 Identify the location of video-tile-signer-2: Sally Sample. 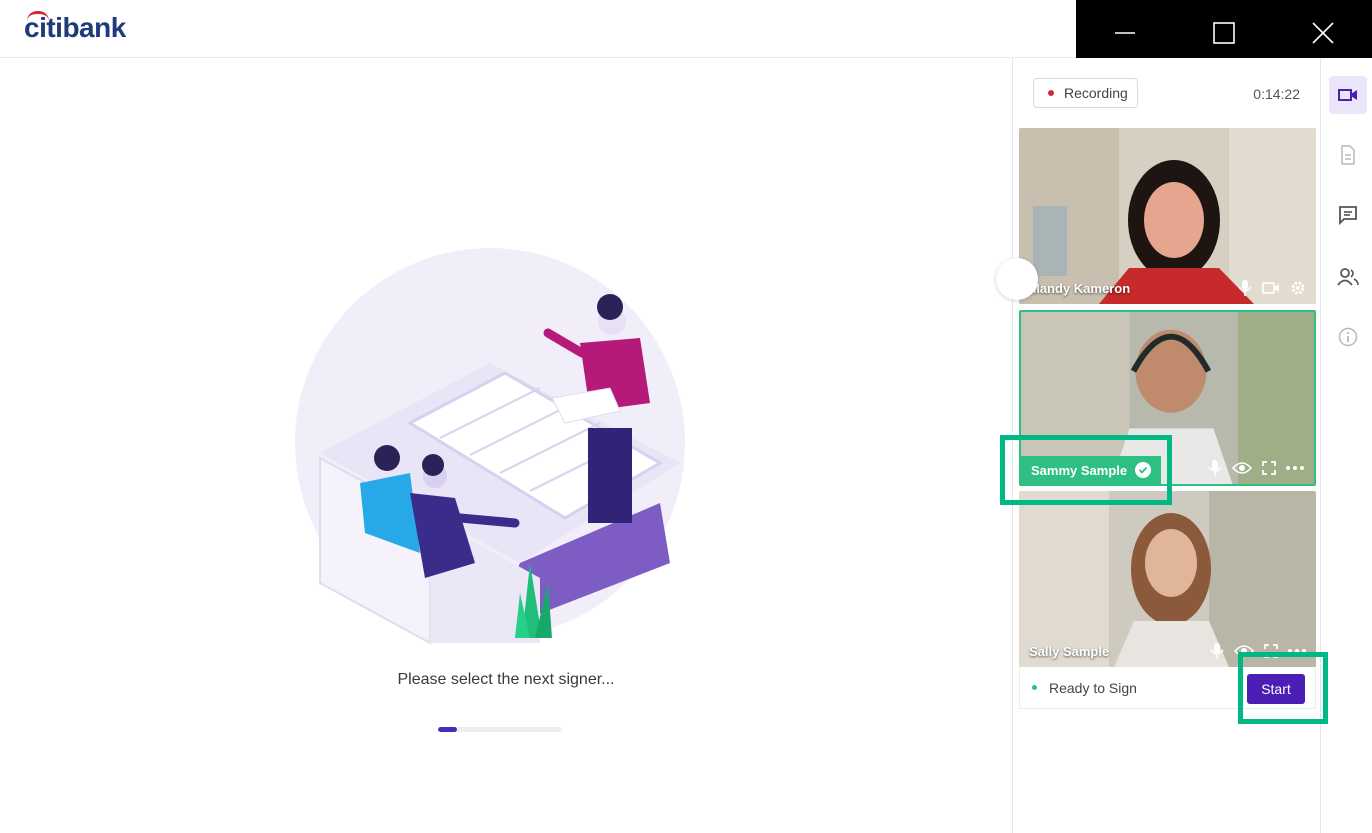
(1167, 579).